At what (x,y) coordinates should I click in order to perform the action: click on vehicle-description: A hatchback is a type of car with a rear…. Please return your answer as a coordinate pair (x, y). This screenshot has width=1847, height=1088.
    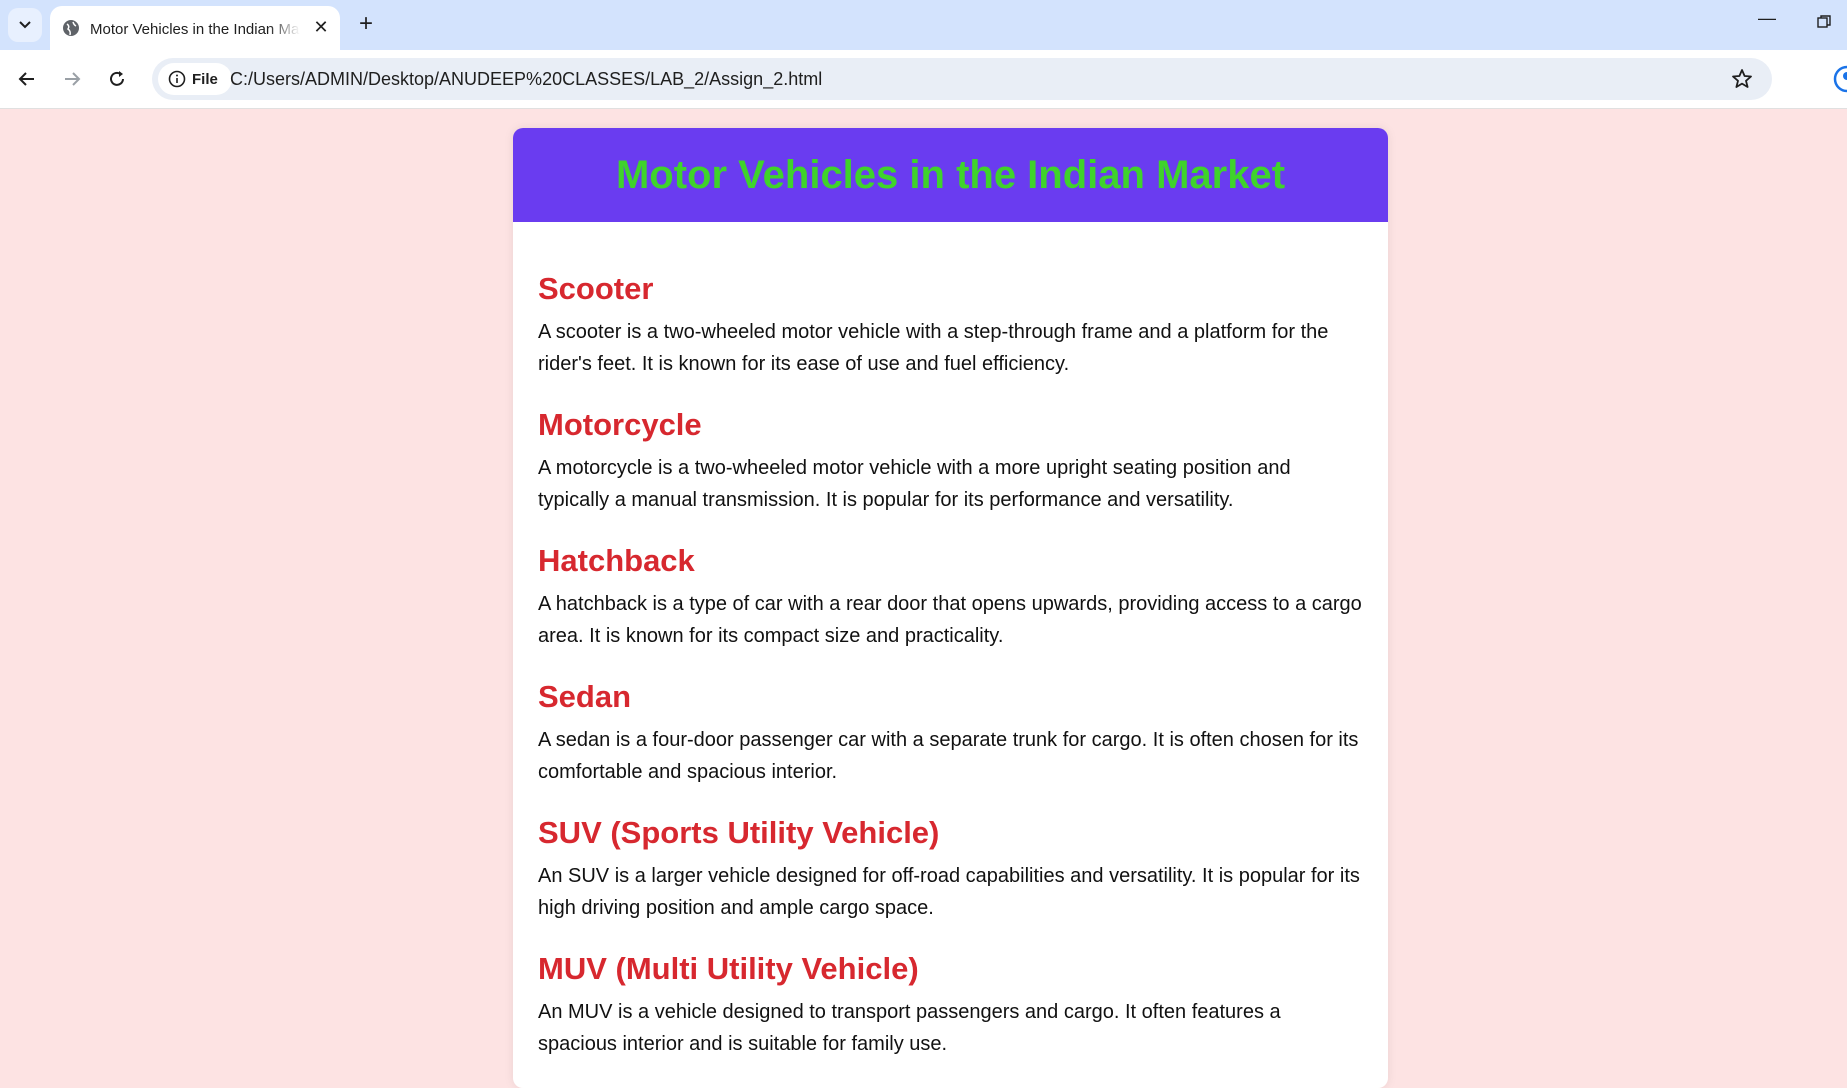
    Looking at the image, I should click on (950, 620).